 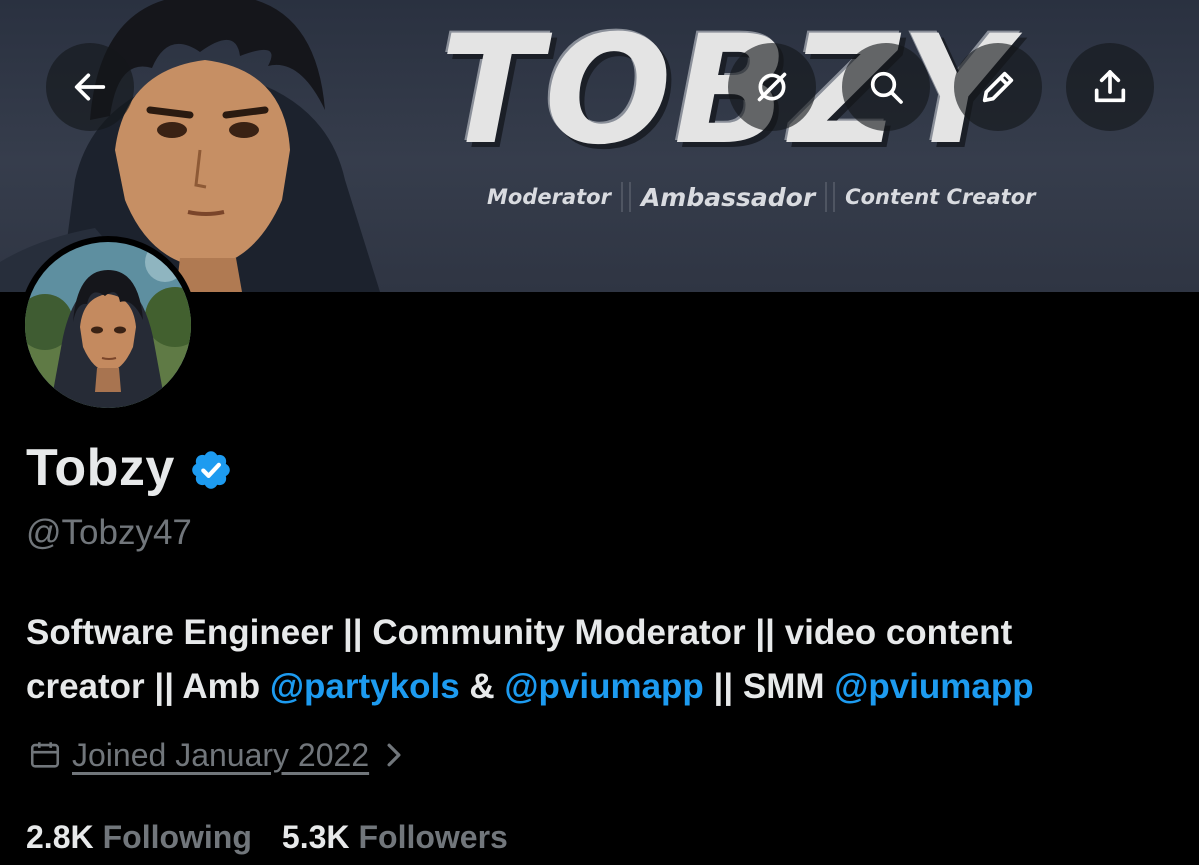 I want to click on joined-date-link: Joined January 2022, so click(x=216, y=755).